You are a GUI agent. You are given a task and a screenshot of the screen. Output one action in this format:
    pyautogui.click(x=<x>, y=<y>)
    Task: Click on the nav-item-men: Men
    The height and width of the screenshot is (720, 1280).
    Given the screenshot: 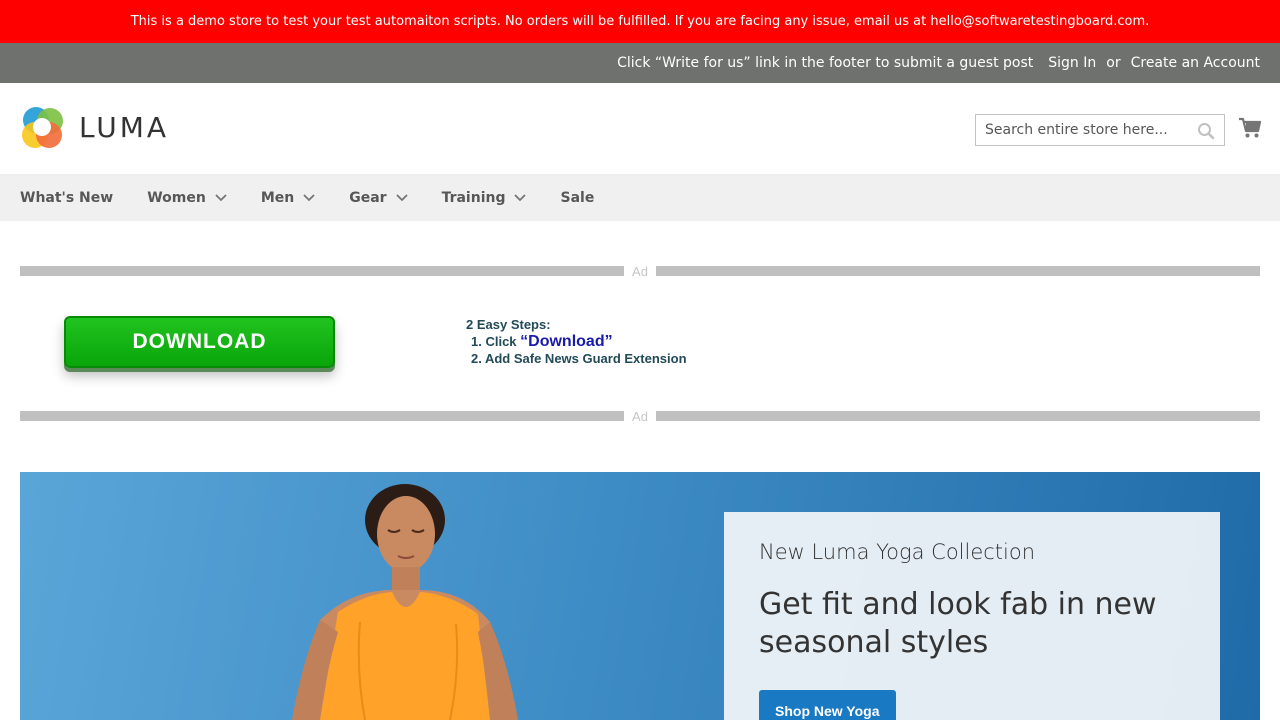 What is the action you would take?
    pyautogui.click(x=288, y=198)
    